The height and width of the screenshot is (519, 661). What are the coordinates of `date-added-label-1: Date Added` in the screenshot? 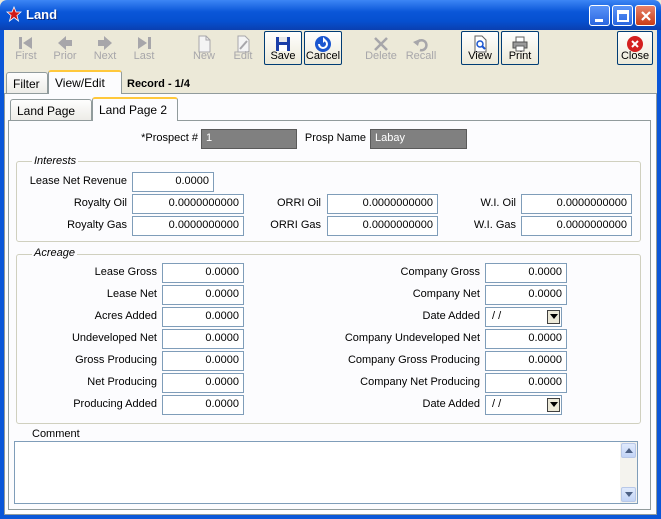 It's located at (451, 316).